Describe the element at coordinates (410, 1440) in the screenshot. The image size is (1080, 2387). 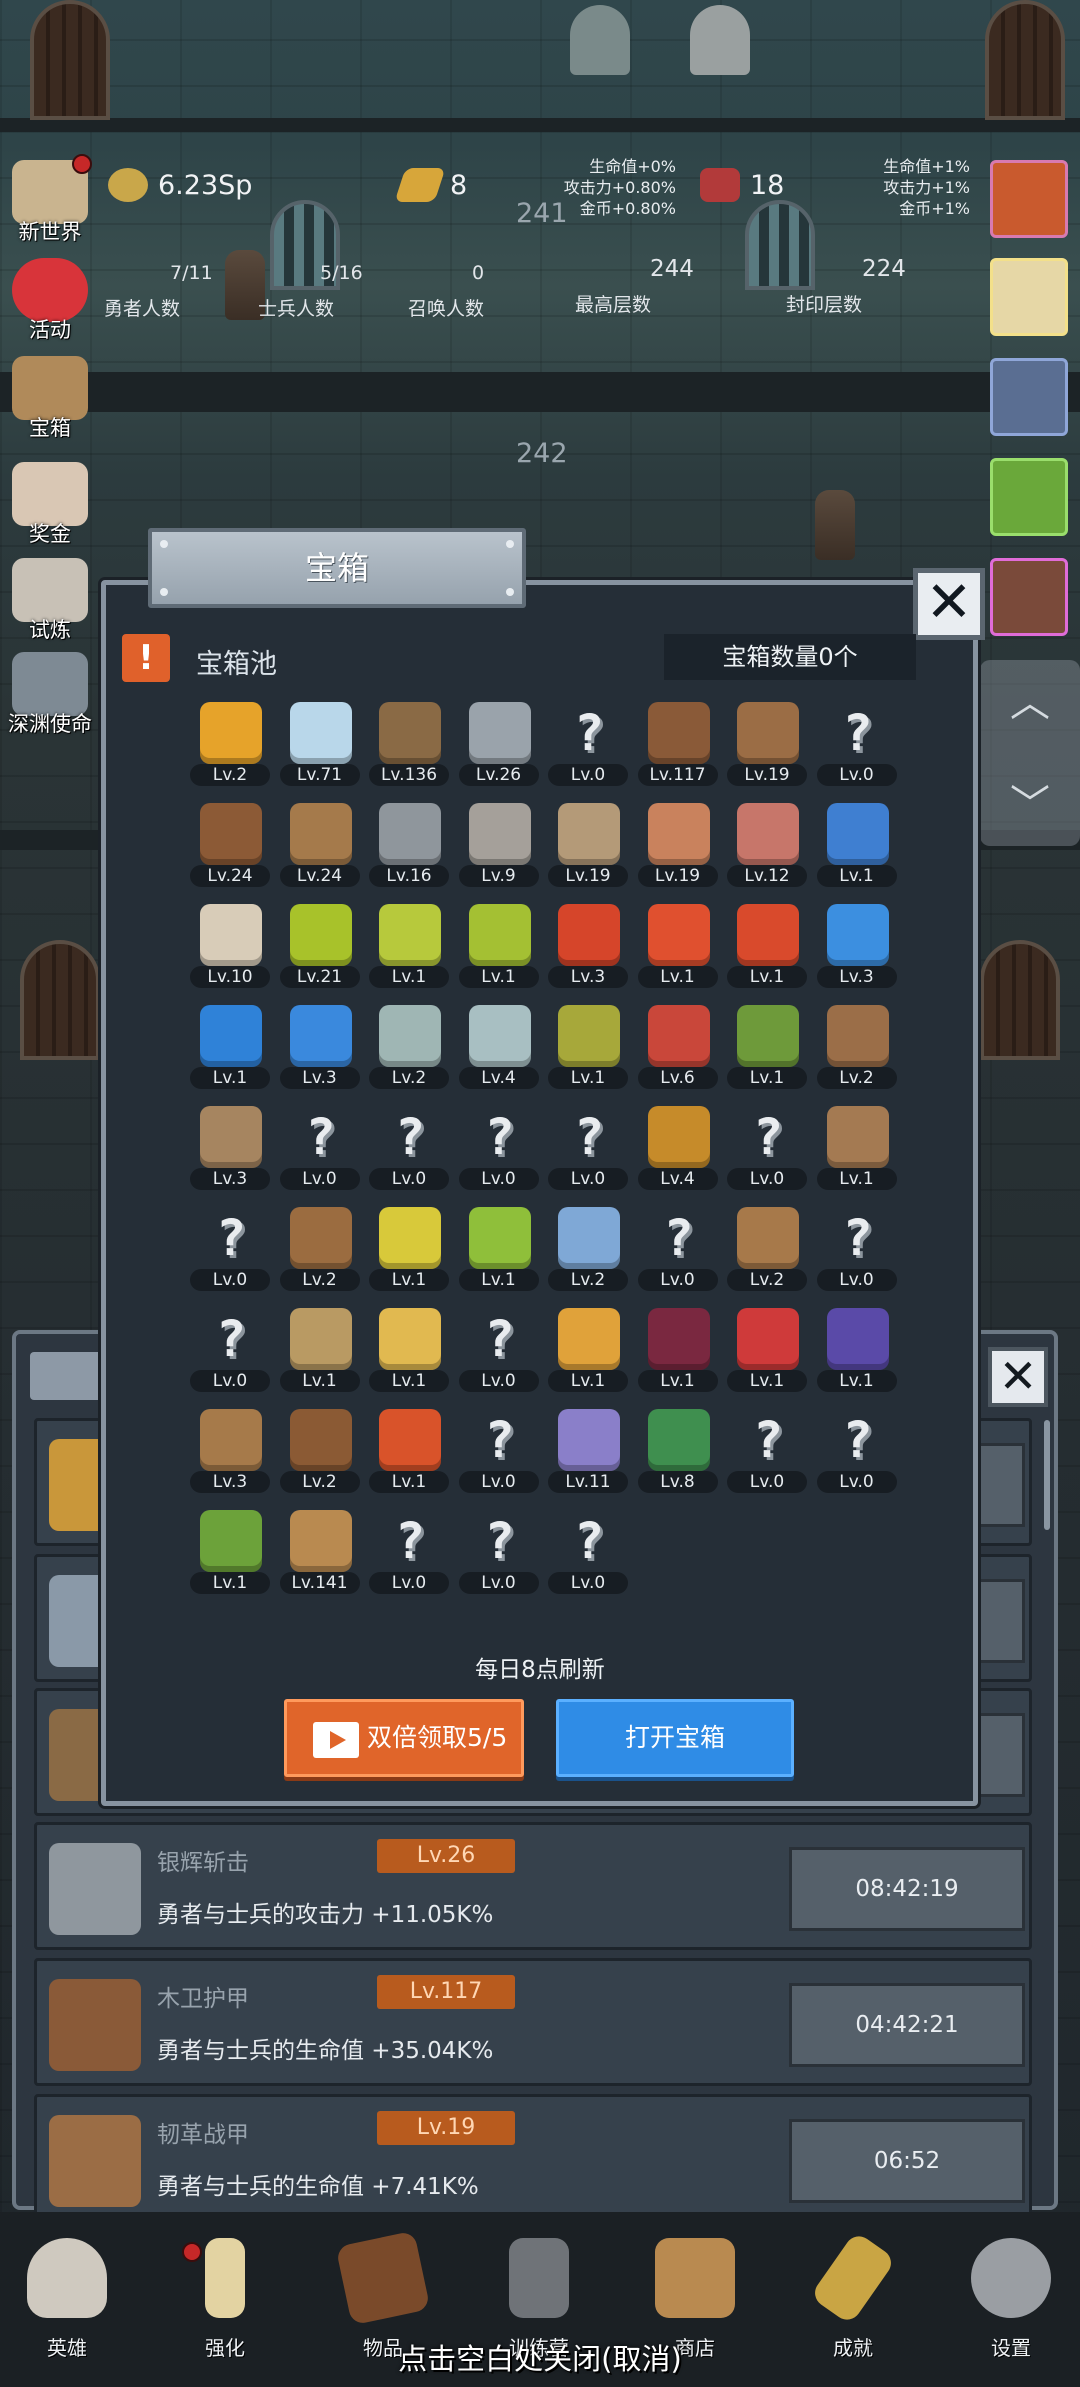
I see `flame-gauntlet-icon` at that location.